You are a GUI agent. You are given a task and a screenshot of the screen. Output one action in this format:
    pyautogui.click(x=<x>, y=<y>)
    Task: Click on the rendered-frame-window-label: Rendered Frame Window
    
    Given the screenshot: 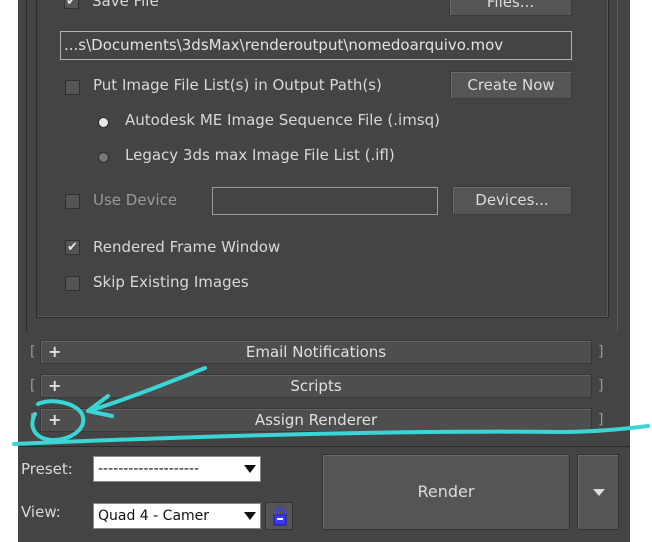 What is the action you would take?
    pyautogui.click(x=187, y=247)
    